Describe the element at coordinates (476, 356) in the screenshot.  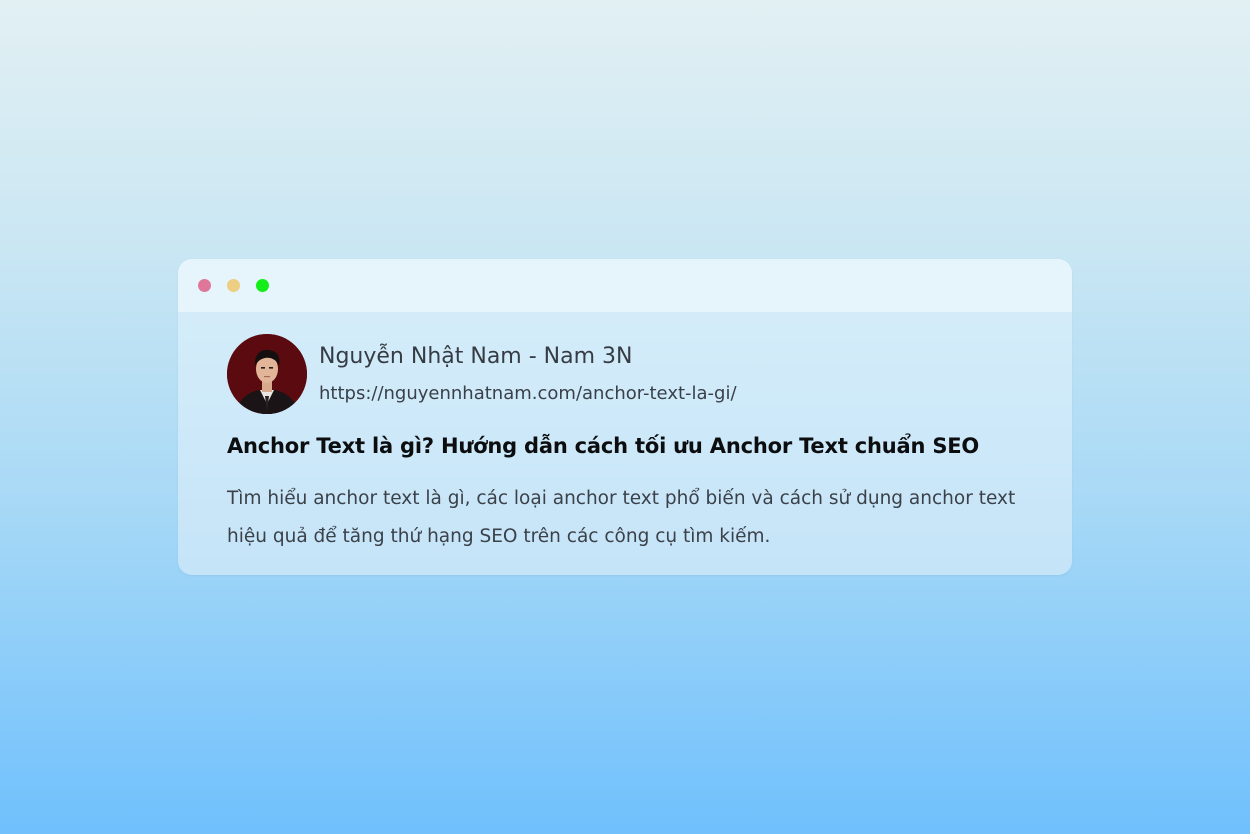
I see `site-name: Nguyễn Nhật Nam - Nam 3N` at that location.